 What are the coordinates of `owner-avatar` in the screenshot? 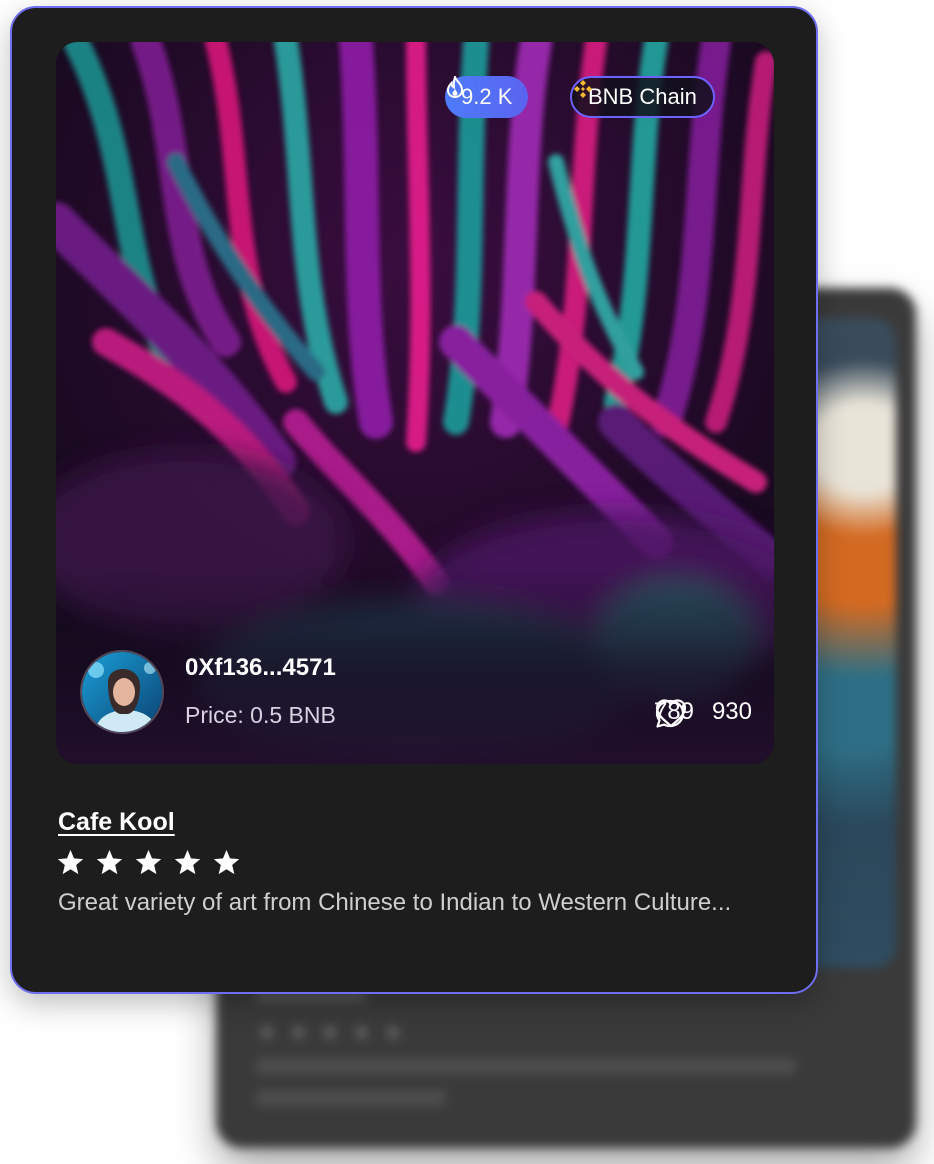 It's located at (122, 692).